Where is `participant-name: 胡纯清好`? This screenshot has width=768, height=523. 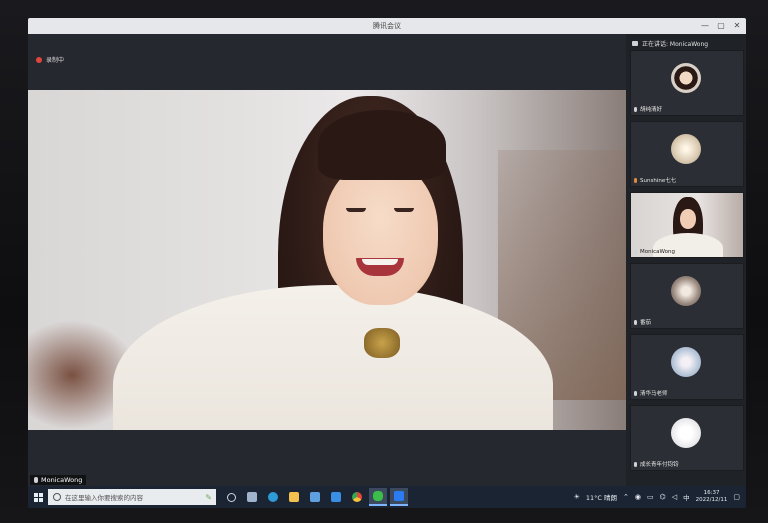 participant-name: 胡纯清好 is located at coordinates (651, 110).